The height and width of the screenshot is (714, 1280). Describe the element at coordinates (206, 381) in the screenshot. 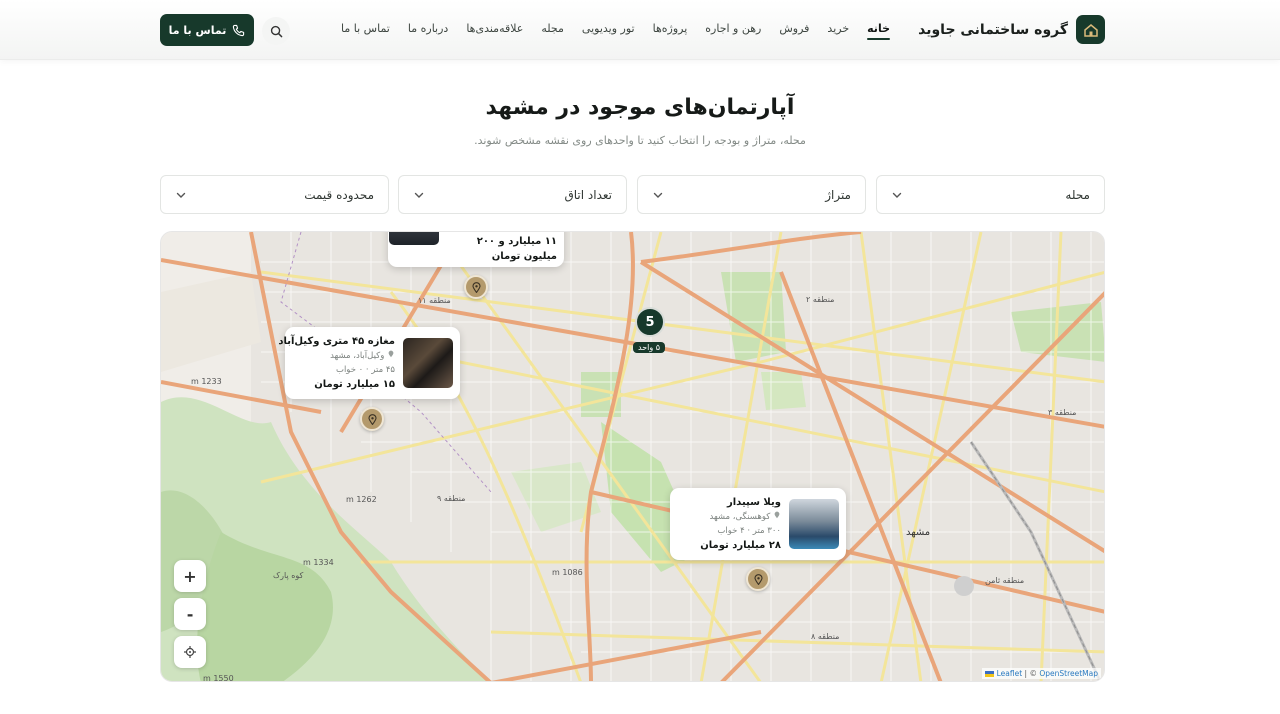

I see `map-label-alt-1: 1233 m` at that location.